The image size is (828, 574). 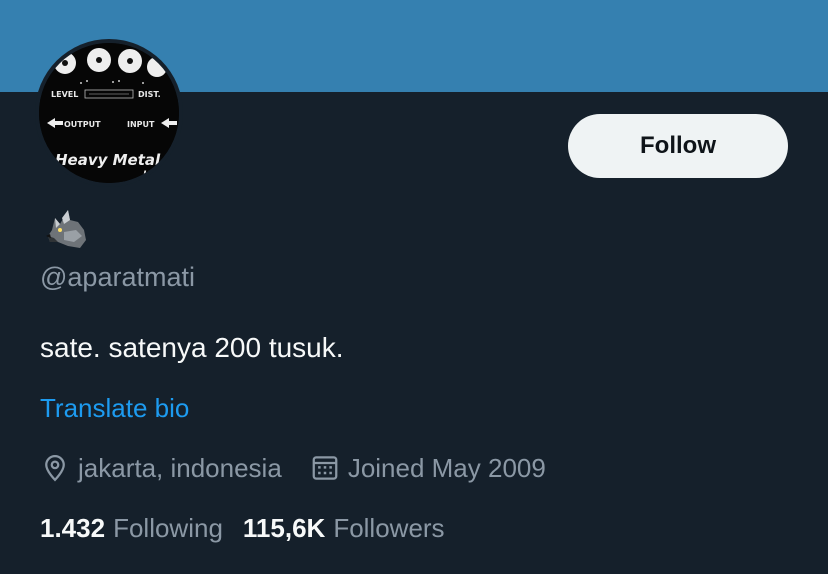 What do you see at coordinates (66, 228) in the screenshot?
I see `wolf-emoji-icon` at bounding box center [66, 228].